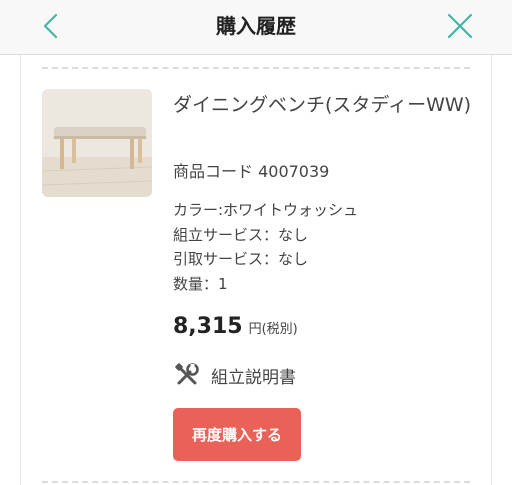 The height and width of the screenshot is (485, 512). I want to click on divider-bottom, so click(256, 482).